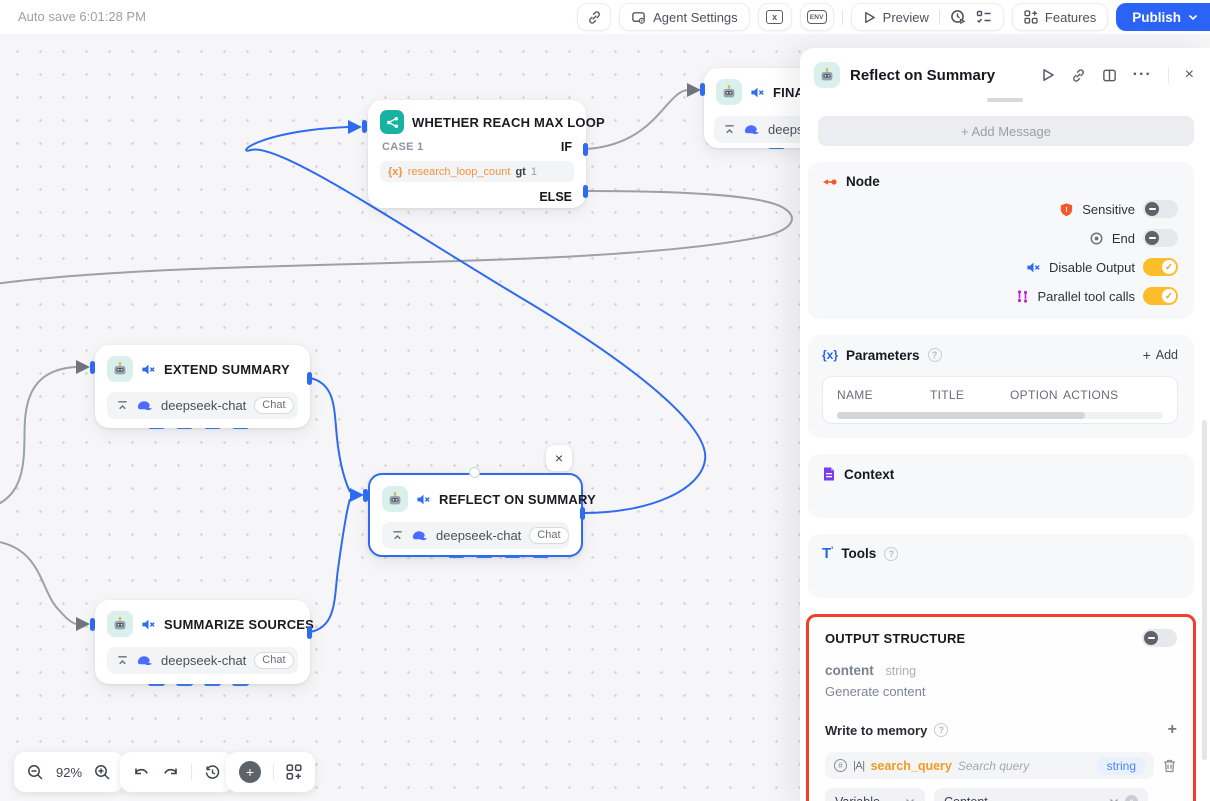 The height and width of the screenshot is (801, 1210). I want to click on output-structure-toggle, so click(1159, 638).